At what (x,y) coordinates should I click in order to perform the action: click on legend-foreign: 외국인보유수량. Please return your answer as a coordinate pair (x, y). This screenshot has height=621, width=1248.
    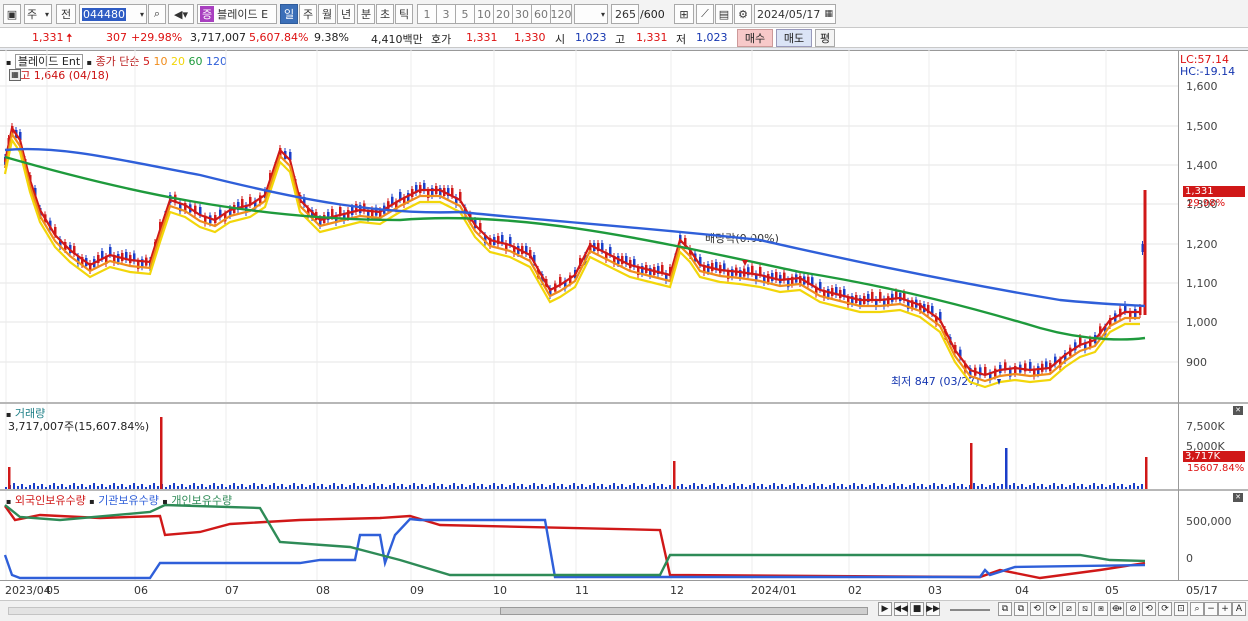
    Looking at the image, I should click on (50, 500).